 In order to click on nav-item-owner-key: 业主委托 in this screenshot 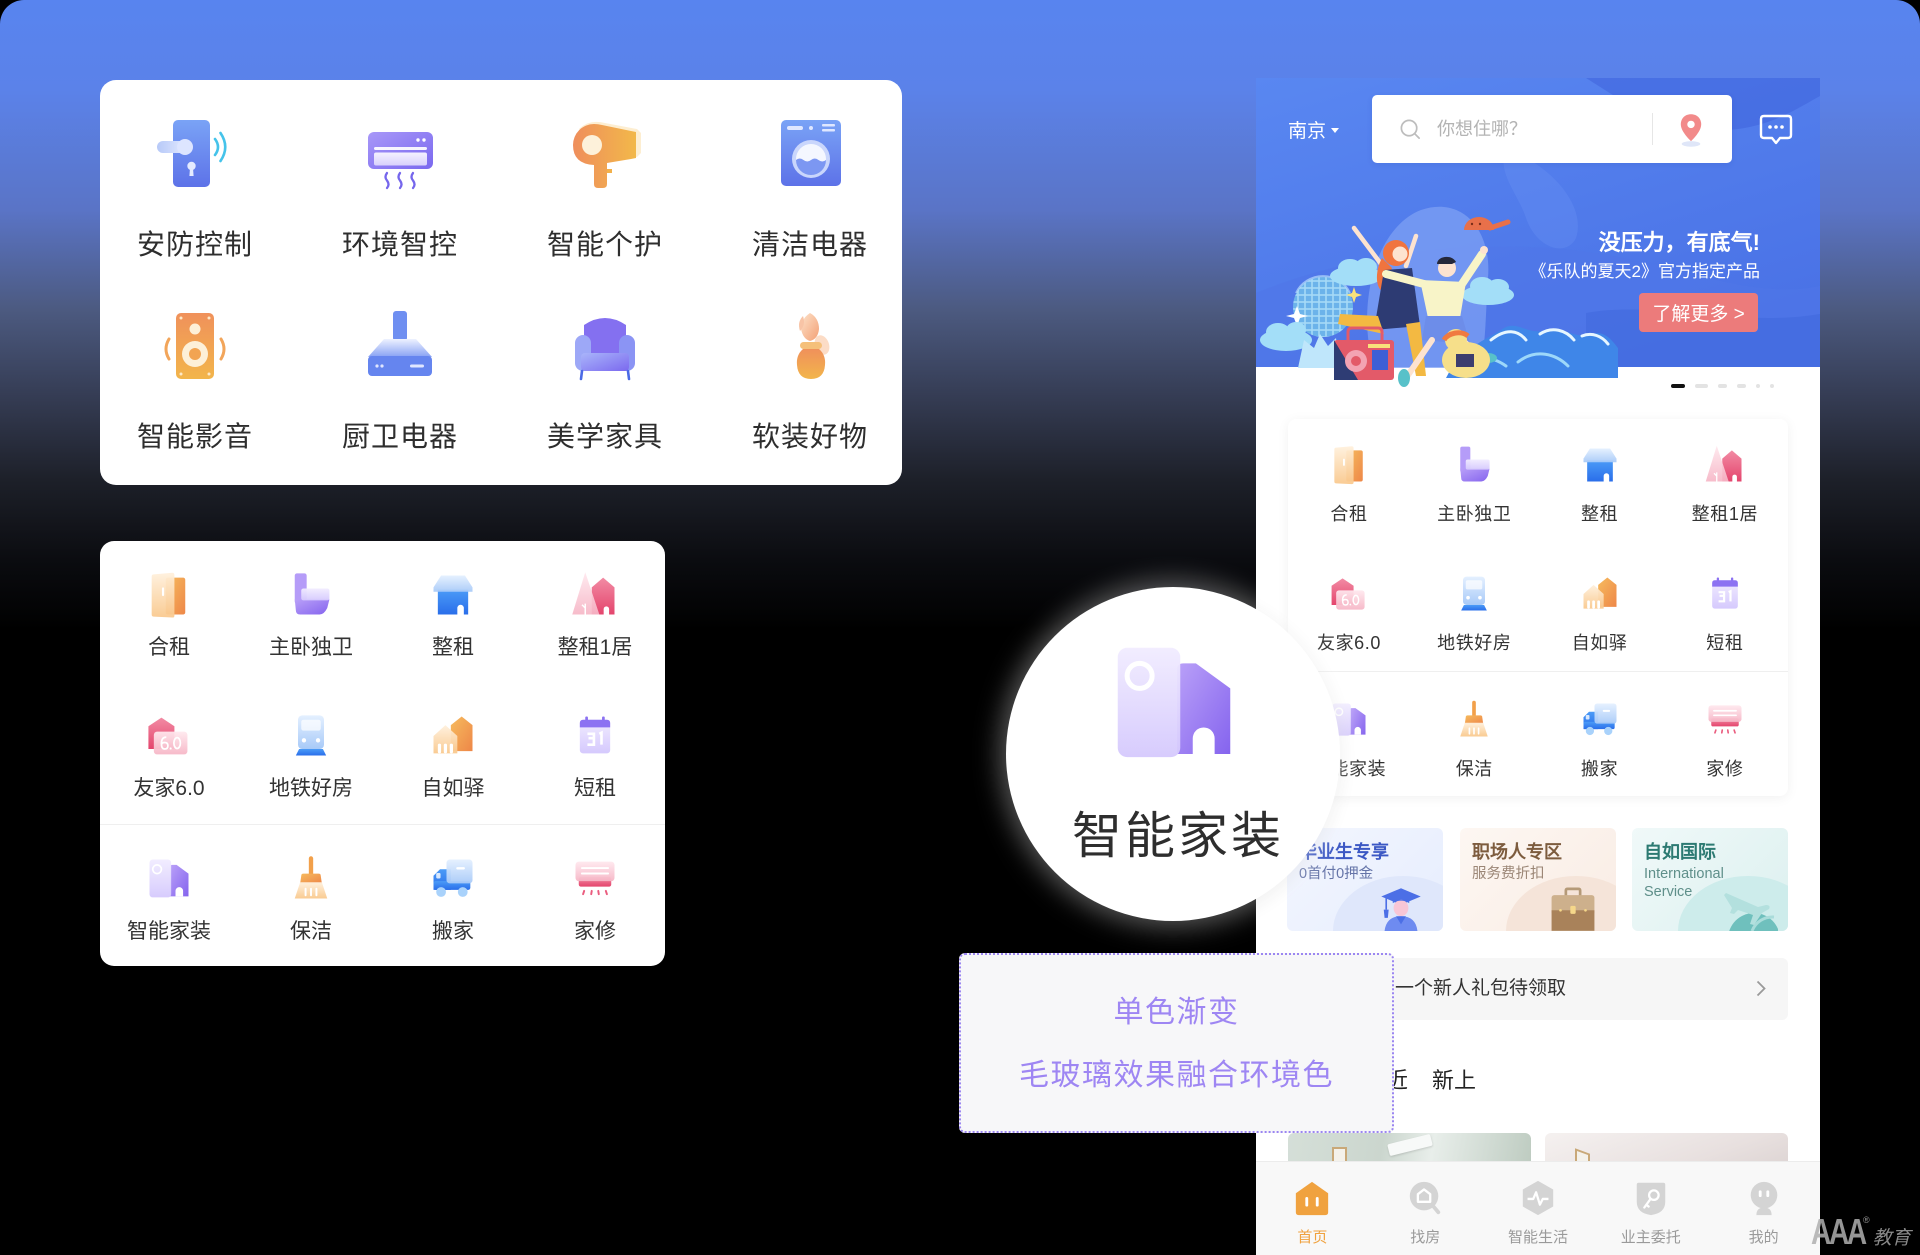, I will do `click(1650, 1208)`.